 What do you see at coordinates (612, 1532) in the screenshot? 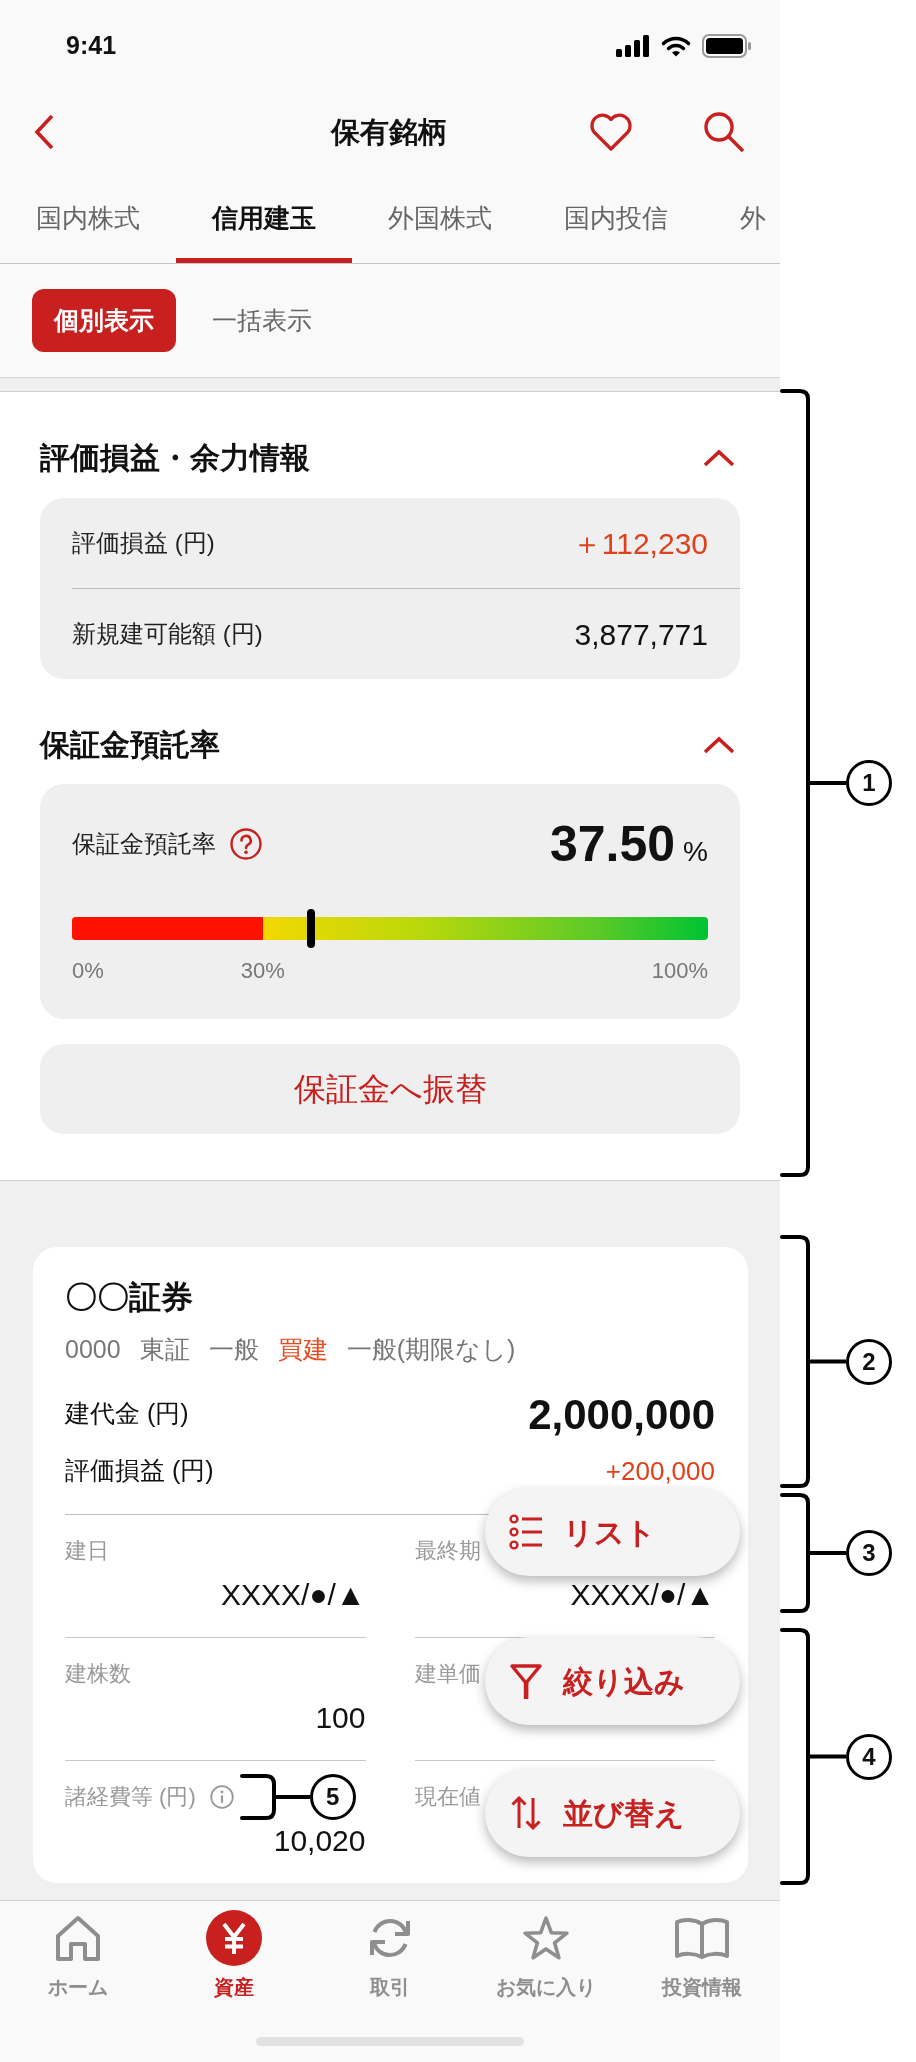
I see `floating-action-button: リスト` at bounding box center [612, 1532].